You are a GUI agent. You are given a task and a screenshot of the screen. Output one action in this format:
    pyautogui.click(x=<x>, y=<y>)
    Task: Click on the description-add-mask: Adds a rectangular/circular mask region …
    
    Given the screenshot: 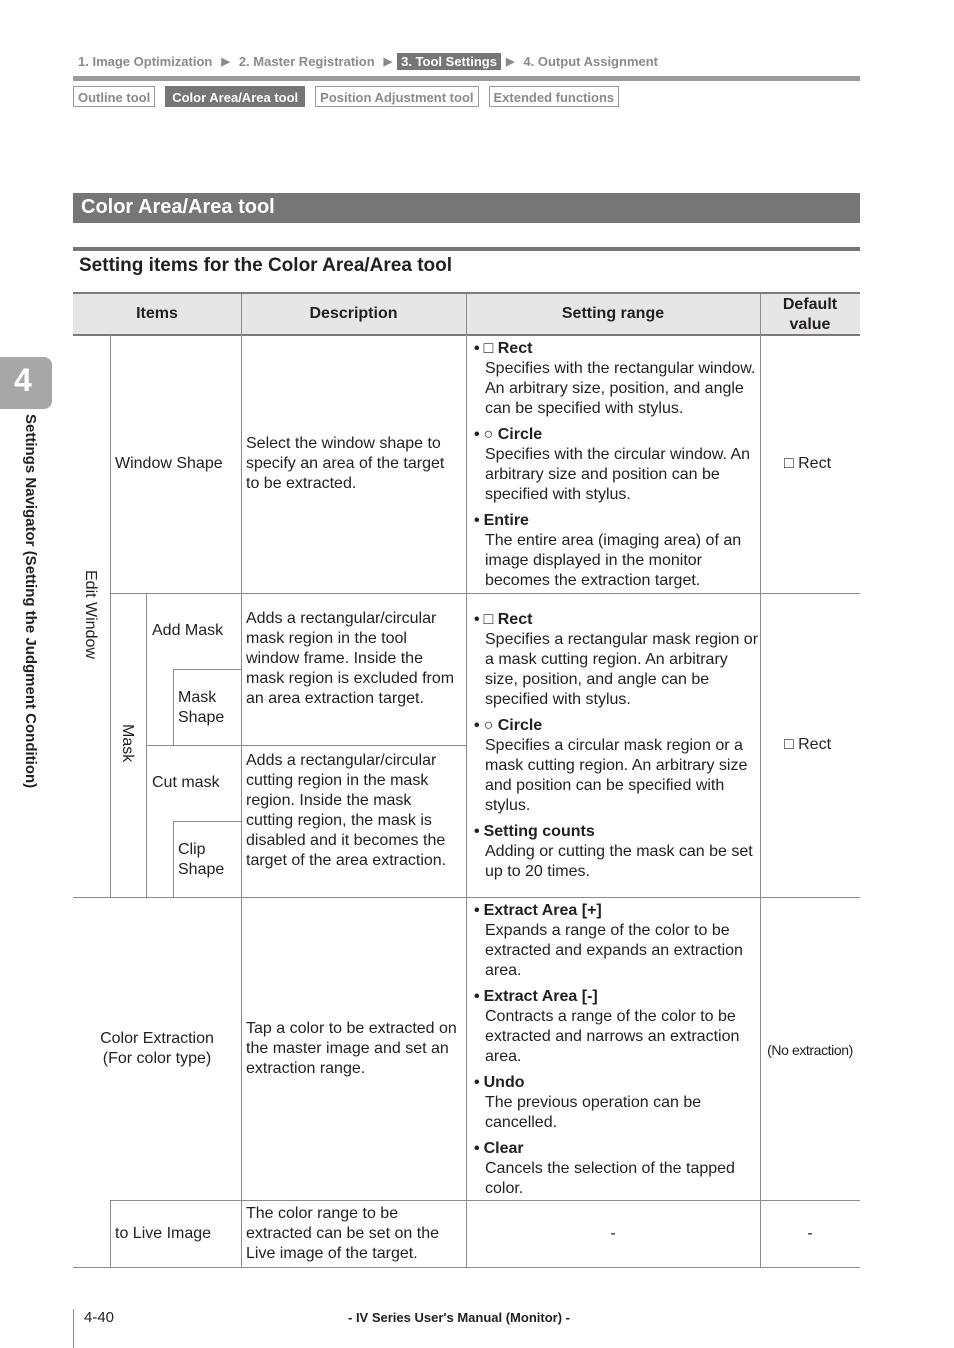 What is the action you would take?
    pyautogui.click(x=350, y=658)
    